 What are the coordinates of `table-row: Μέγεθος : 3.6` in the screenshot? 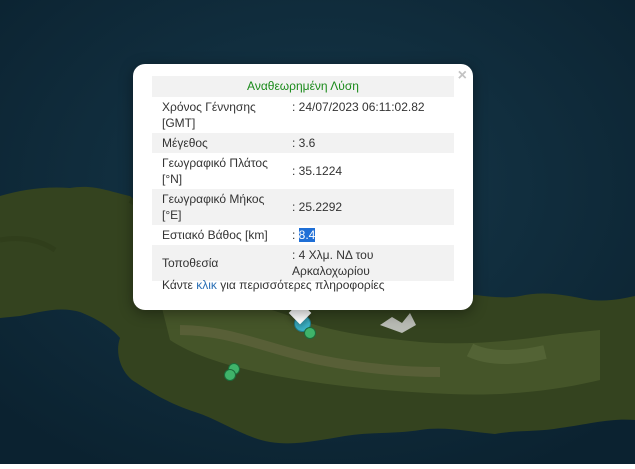 It's located at (303, 143).